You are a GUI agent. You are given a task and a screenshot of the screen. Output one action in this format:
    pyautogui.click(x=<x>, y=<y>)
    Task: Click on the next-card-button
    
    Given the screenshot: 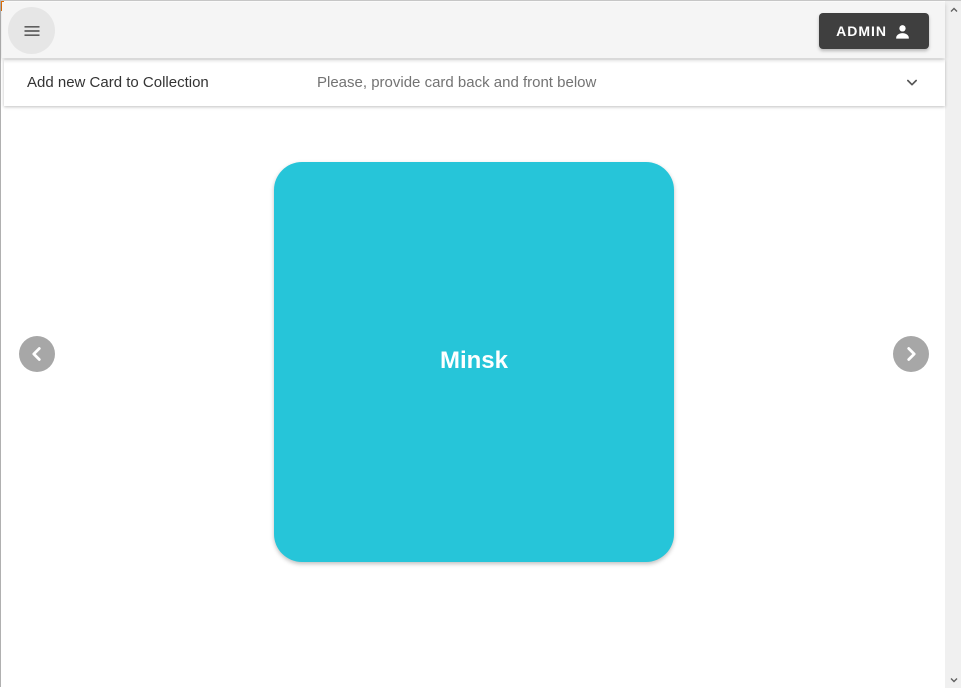 What is the action you would take?
    pyautogui.click(x=911, y=354)
    